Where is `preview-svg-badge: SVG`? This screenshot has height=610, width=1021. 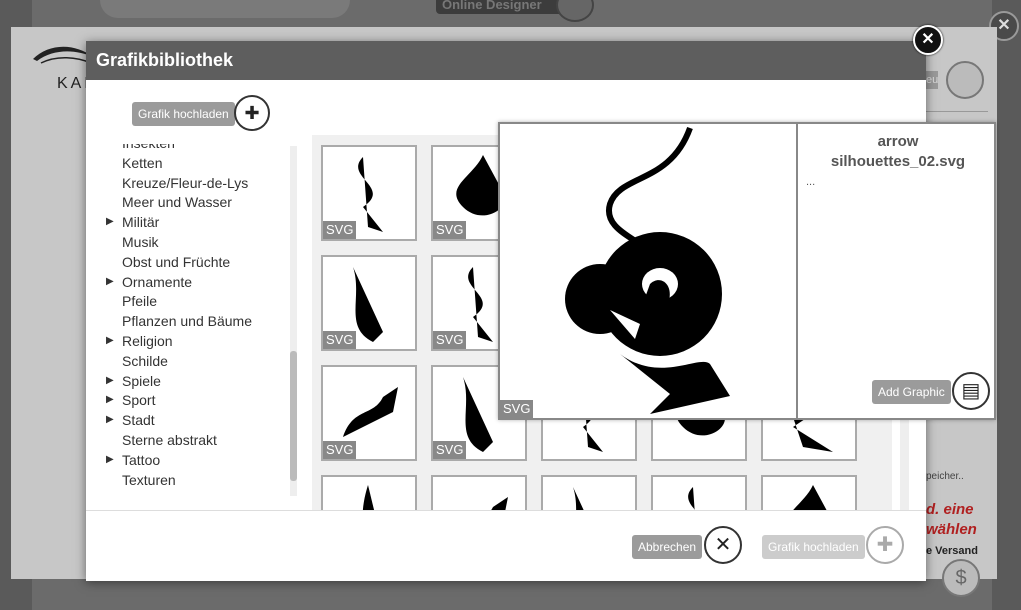
preview-svg-badge: SVG is located at coordinates (517, 409).